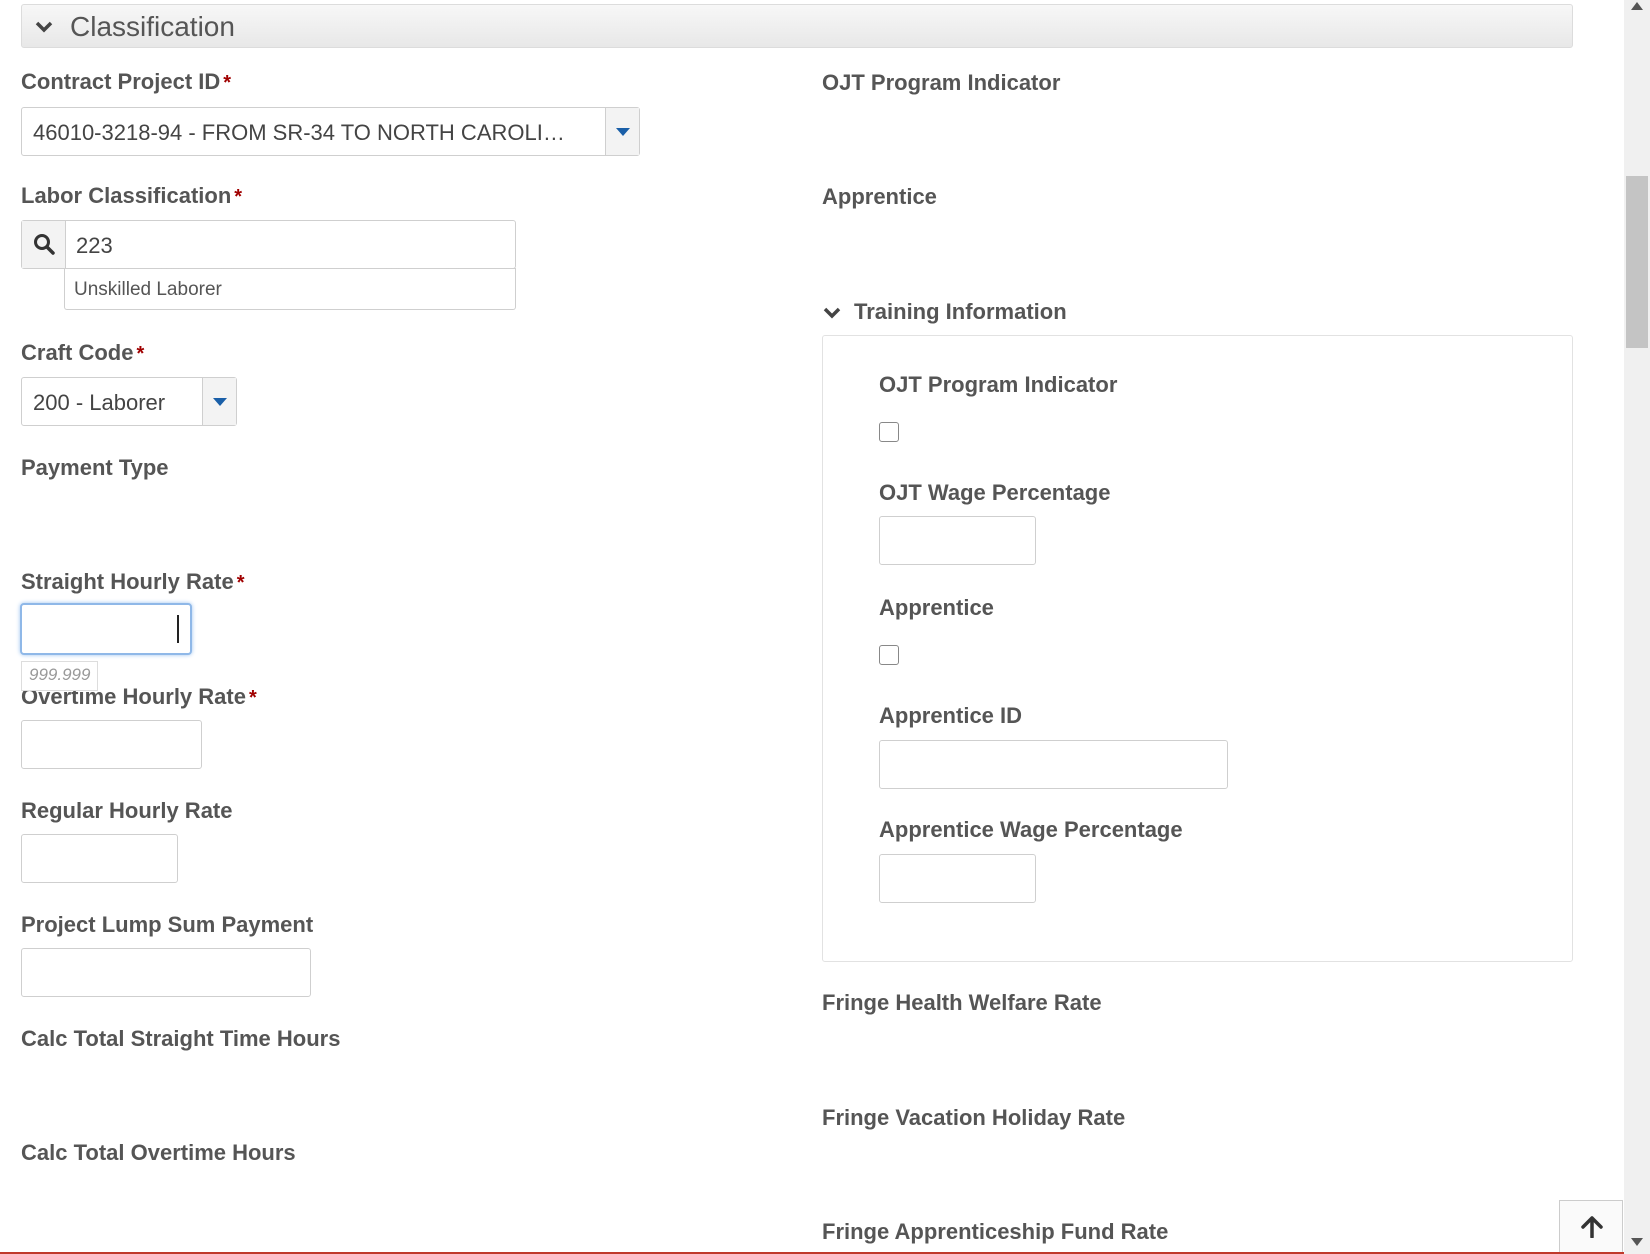 This screenshot has width=1650, height=1254. I want to click on contract-project-id-label: Contract Project ID *, so click(126, 81).